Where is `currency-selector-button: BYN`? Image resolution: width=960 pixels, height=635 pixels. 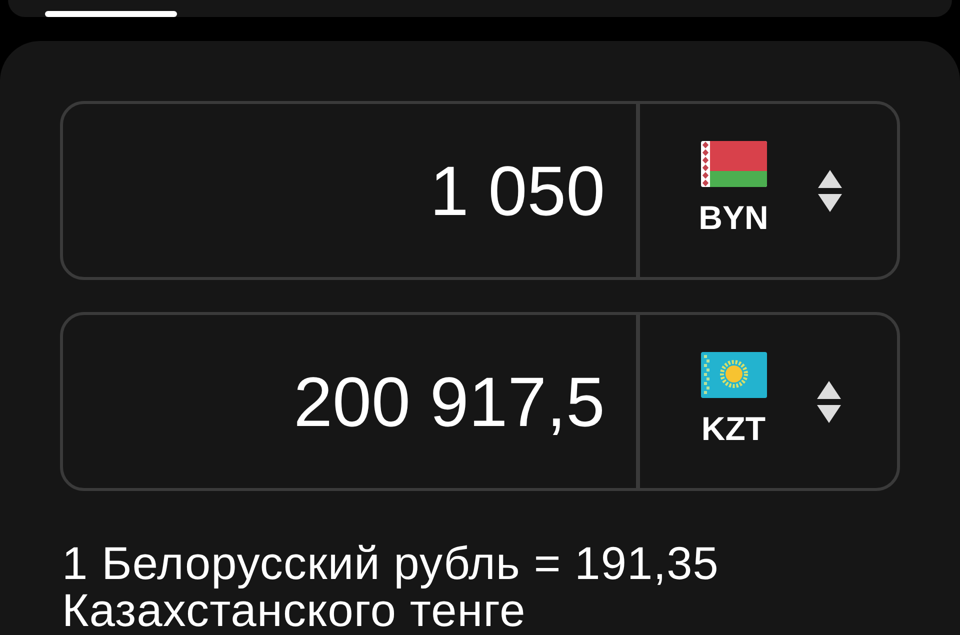
currency-selector-button: BYN is located at coordinates (768, 190).